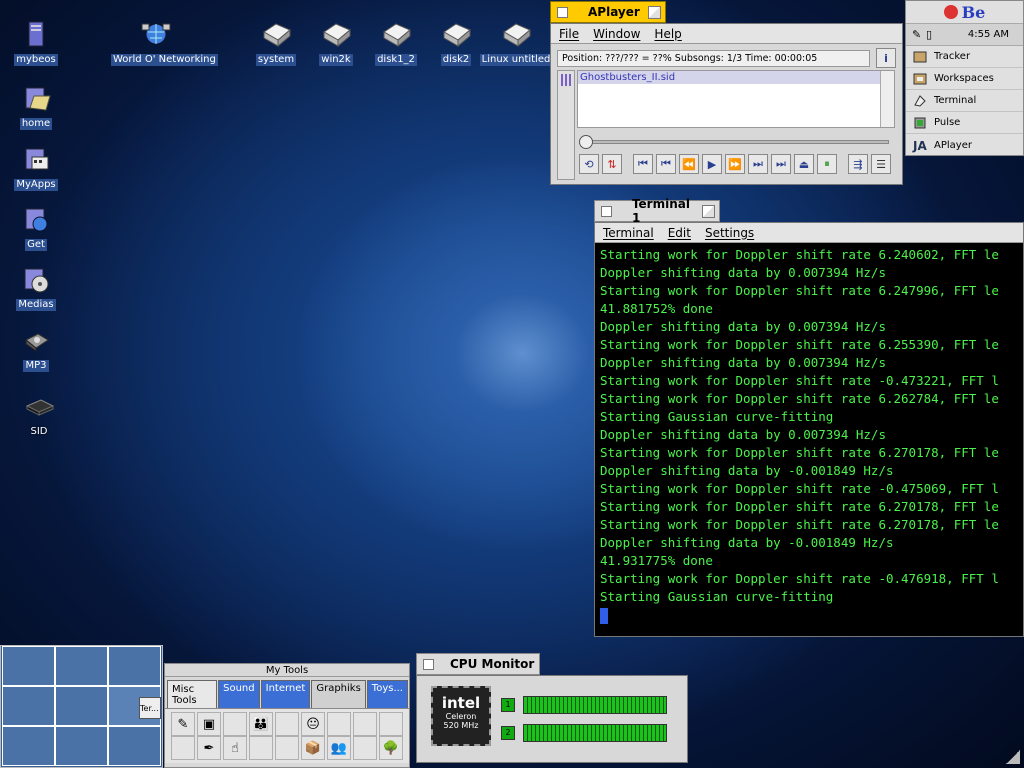  What do you see at coordinates (239, 694) in the screenshot?
I see `tab-sound: Sound` at bounding box center [239, 694].